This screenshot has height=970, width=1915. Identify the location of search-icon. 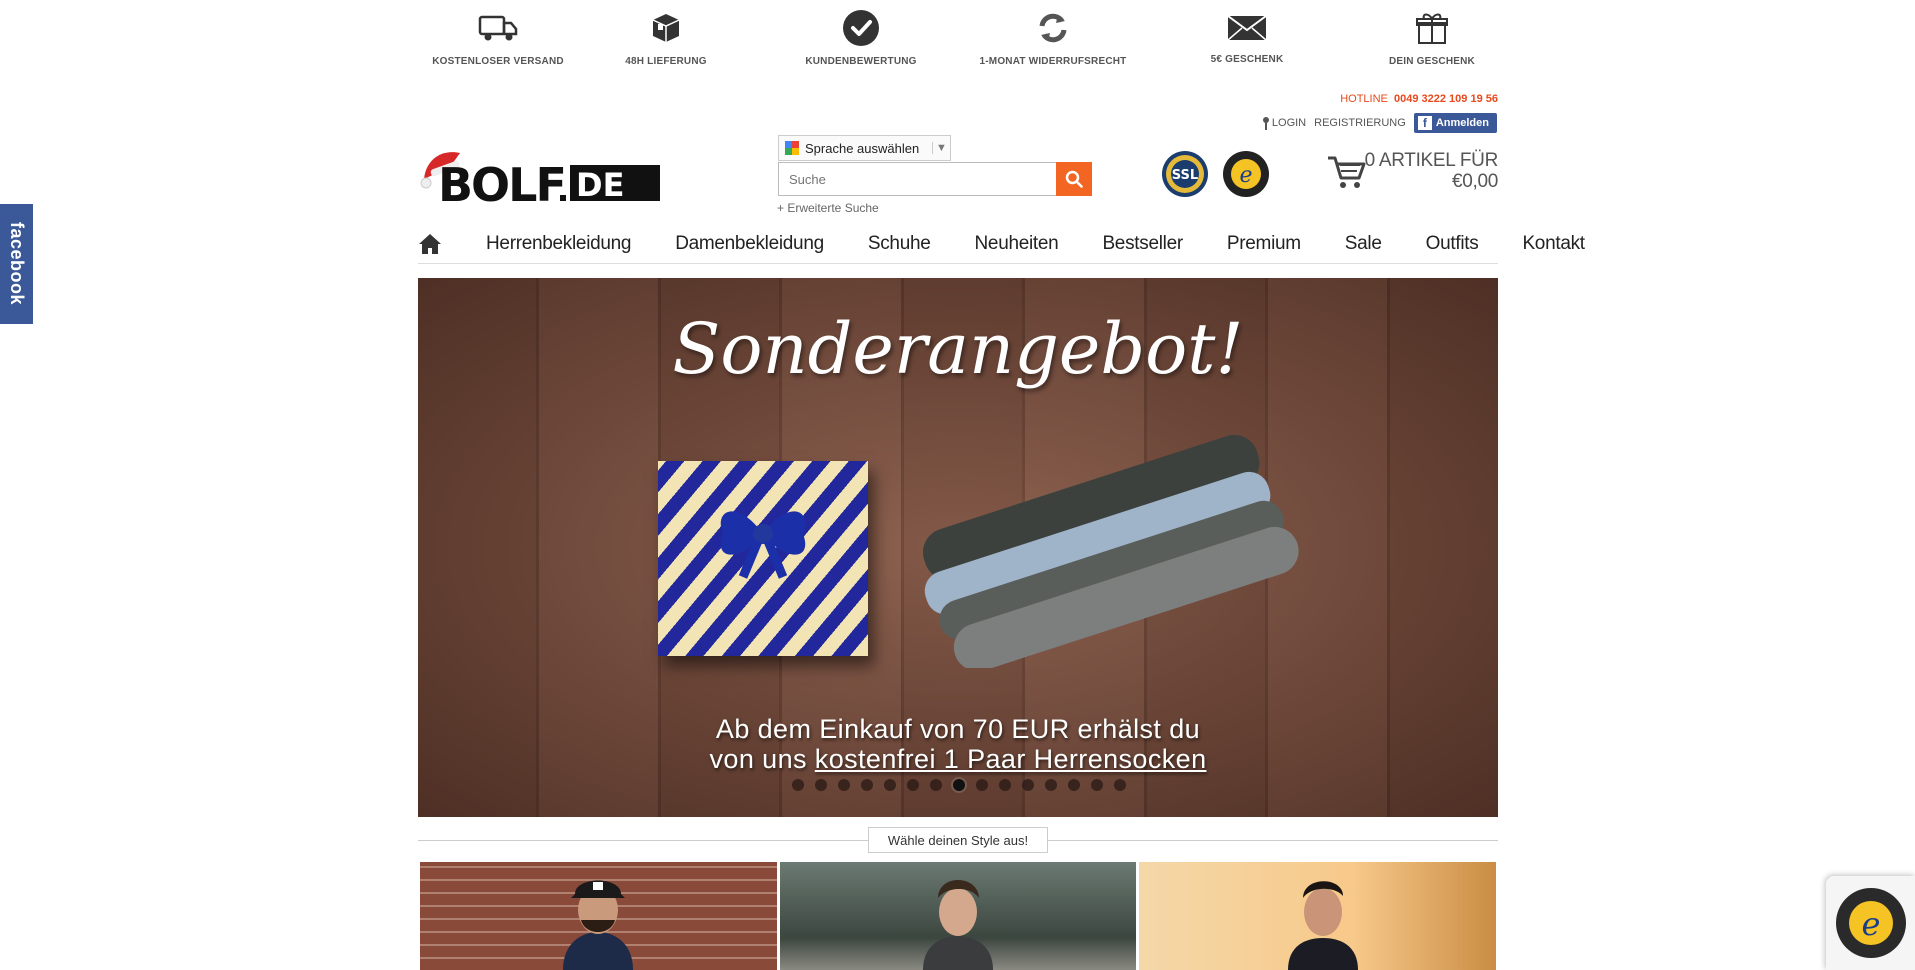
(1074, 179).